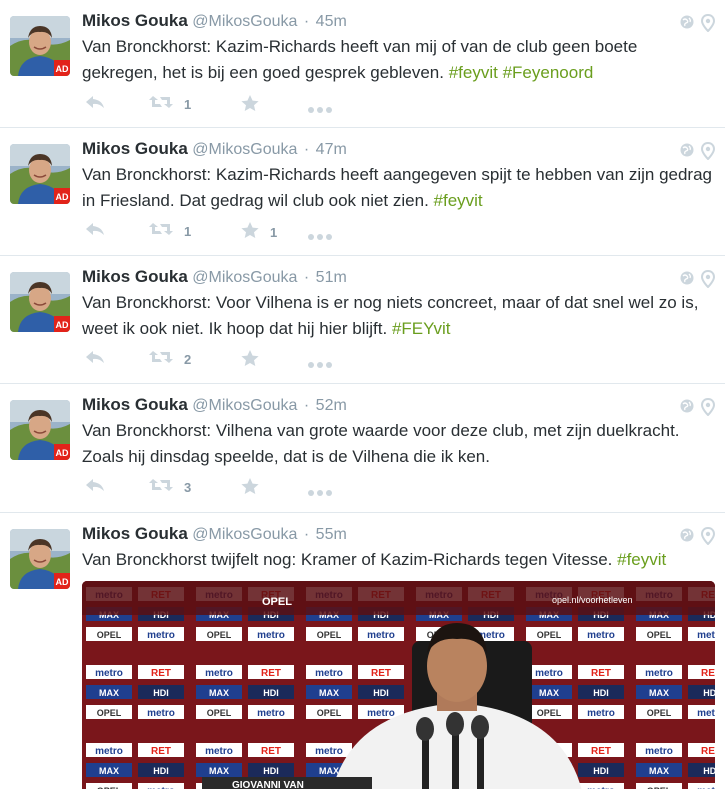 The image size is (725, 789). I want to click on nameplate: GIOVANNI VAN, so click(268, 784).